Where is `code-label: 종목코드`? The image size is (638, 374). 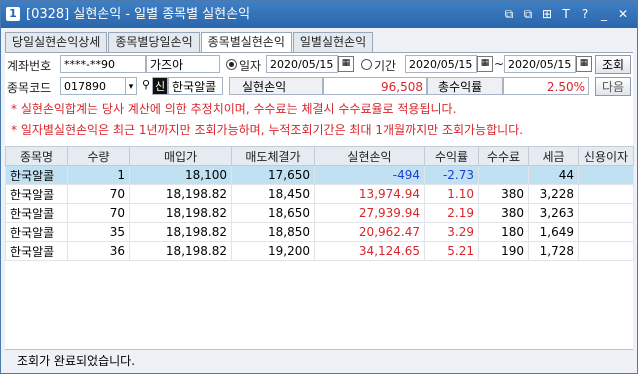
code-label: 종목코드 is located at coordinates (29, 88).